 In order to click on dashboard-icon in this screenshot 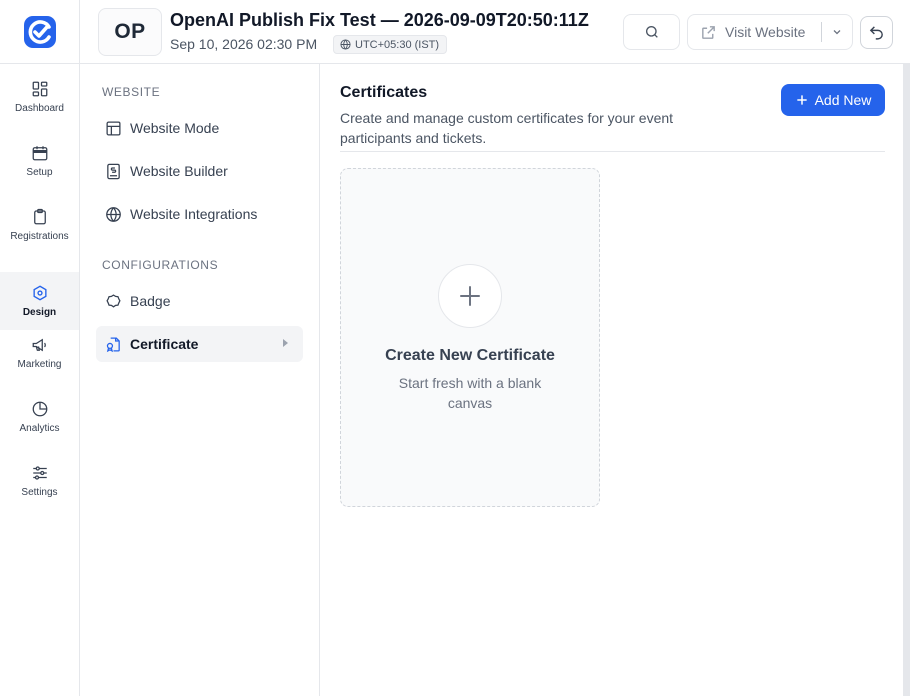, I will do `click(39, 89)`.